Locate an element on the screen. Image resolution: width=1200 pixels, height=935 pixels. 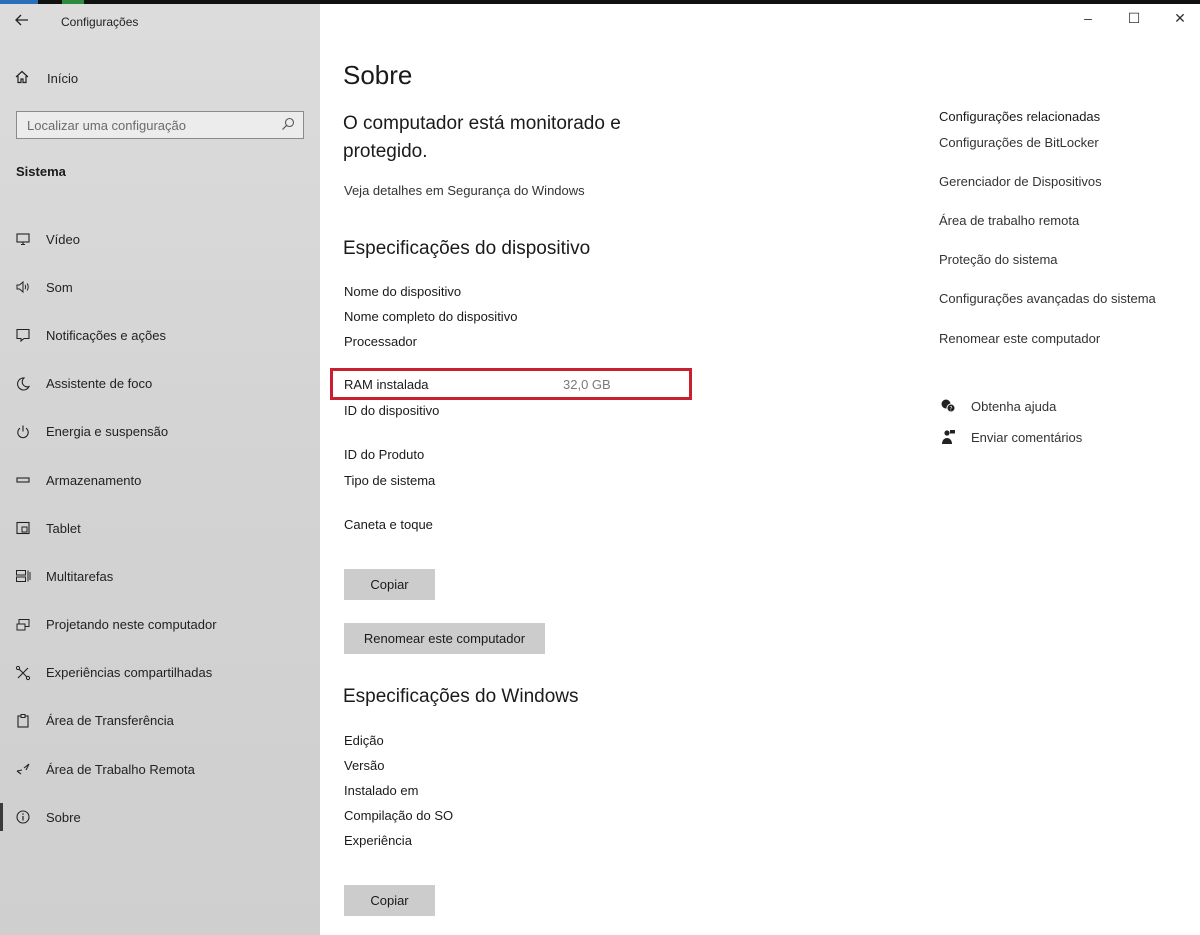
sidebar-item-label: Notificações e ações is located at coordinates (106, 335).